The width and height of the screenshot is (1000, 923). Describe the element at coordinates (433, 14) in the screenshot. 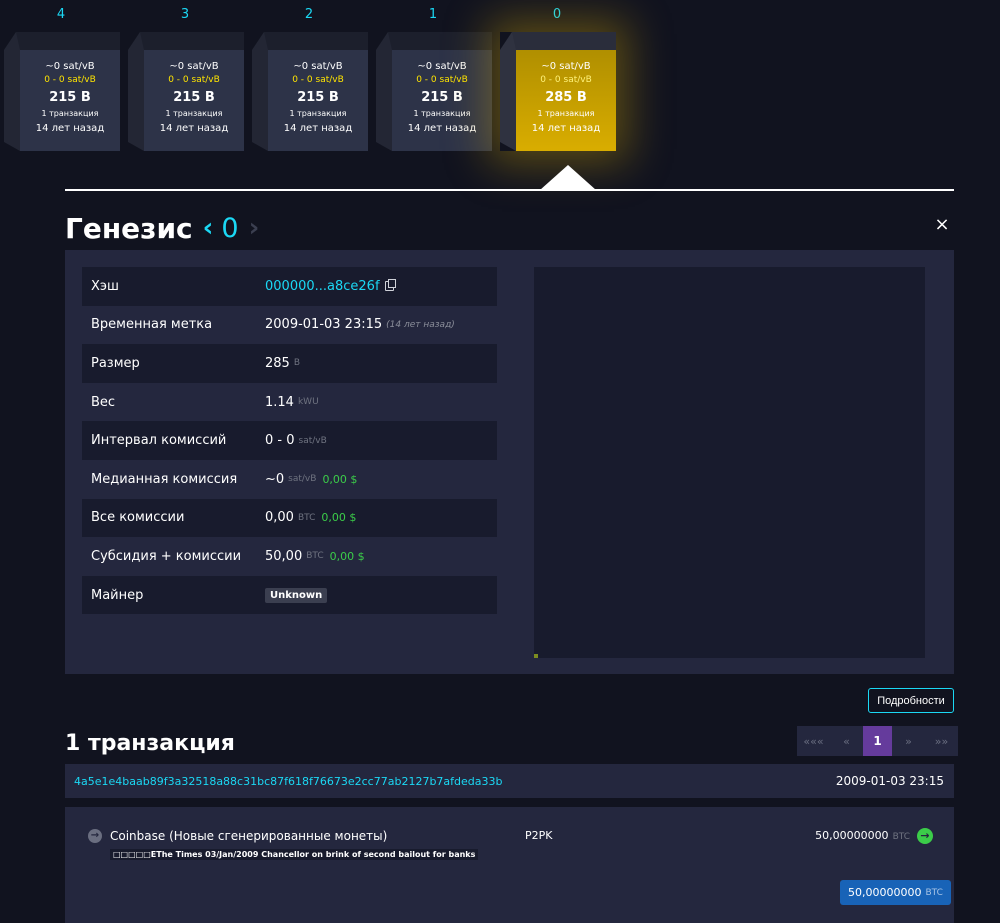

I see `block-height-1: 1` at that location.